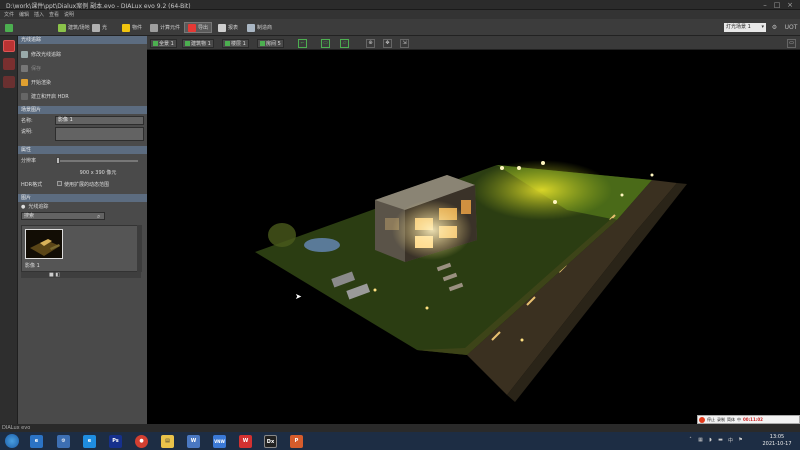 This screenshot has width=800, height=450. What do you see at coordinates (36, 441) in the screenshot?
I see `taskbar-ie: e` at bounding box center [36, 441].